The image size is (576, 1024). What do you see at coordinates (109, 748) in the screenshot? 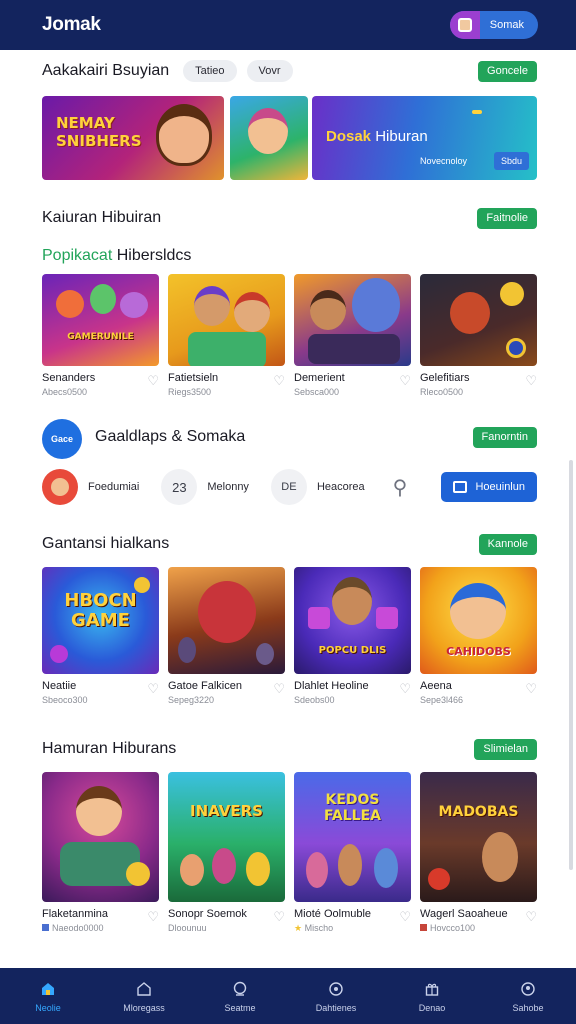
I see `more-title: Hamuran Hiburans` at bounding box center [109, 748].